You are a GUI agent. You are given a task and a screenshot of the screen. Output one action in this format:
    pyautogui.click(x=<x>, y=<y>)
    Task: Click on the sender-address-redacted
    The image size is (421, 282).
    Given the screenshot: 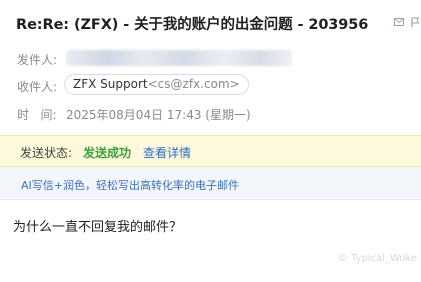 What is the action you would take?
    pyautogui.click(x=179, y=58)
    